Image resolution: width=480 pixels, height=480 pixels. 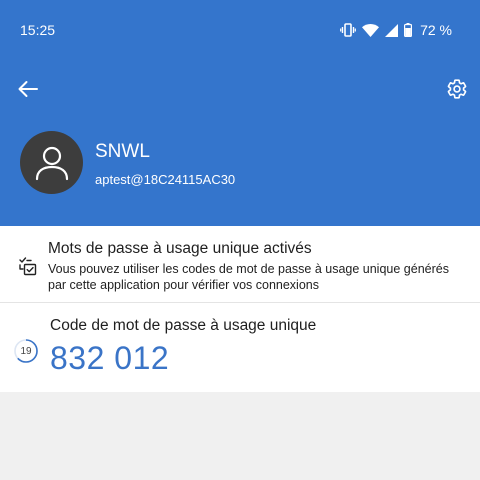 I want to click on wifi-icon, so click(x=371, y=30).